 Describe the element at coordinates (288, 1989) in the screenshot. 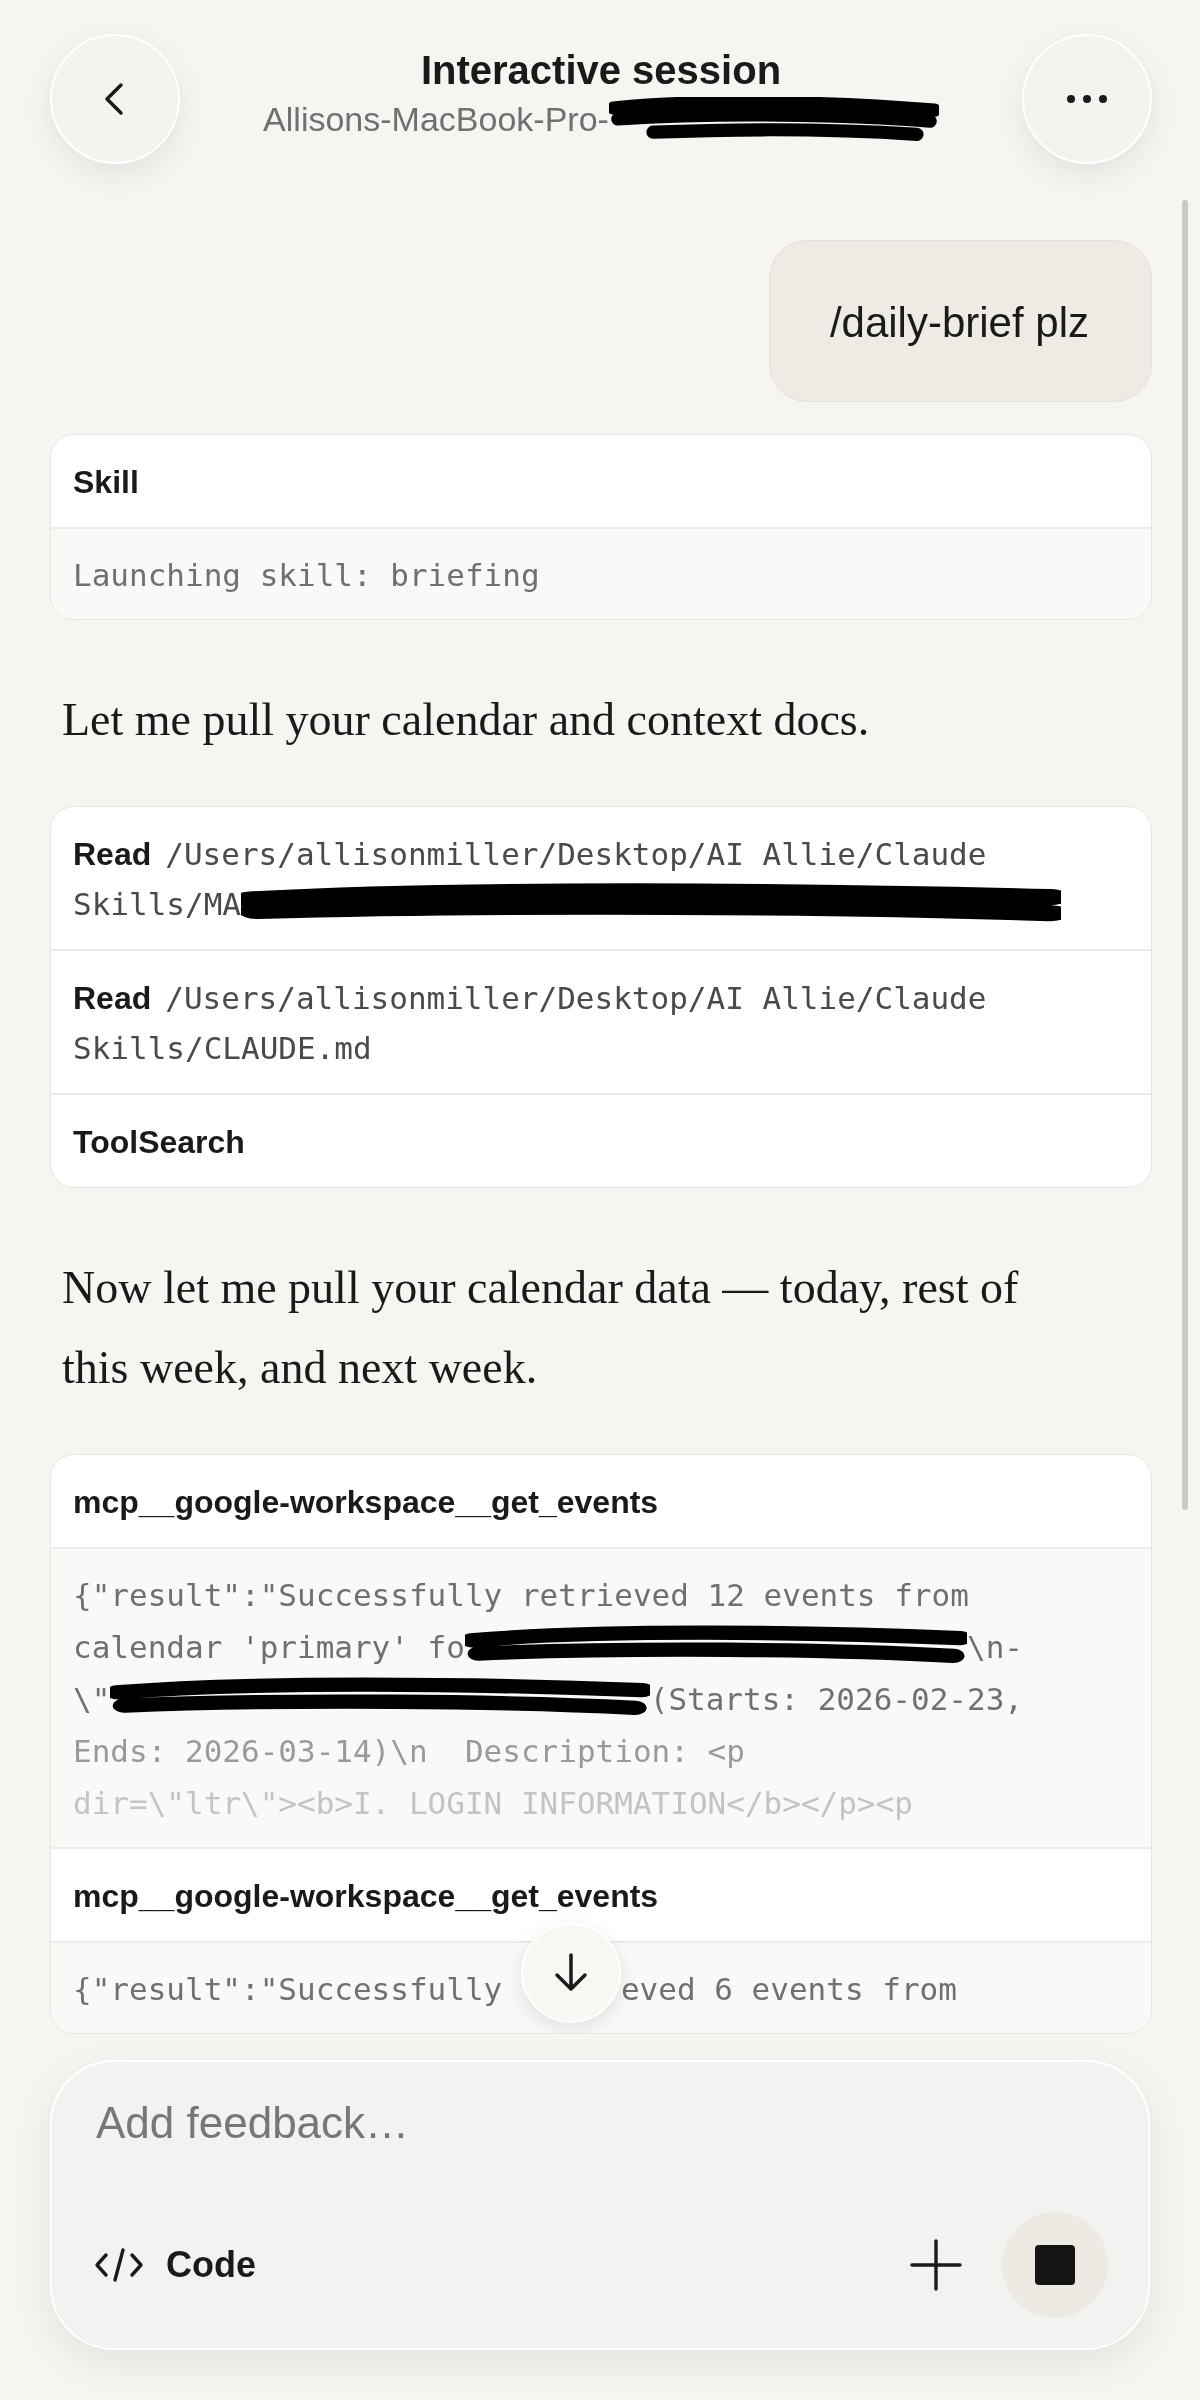

I see `output-text: {"result":"Successfully` at that location.